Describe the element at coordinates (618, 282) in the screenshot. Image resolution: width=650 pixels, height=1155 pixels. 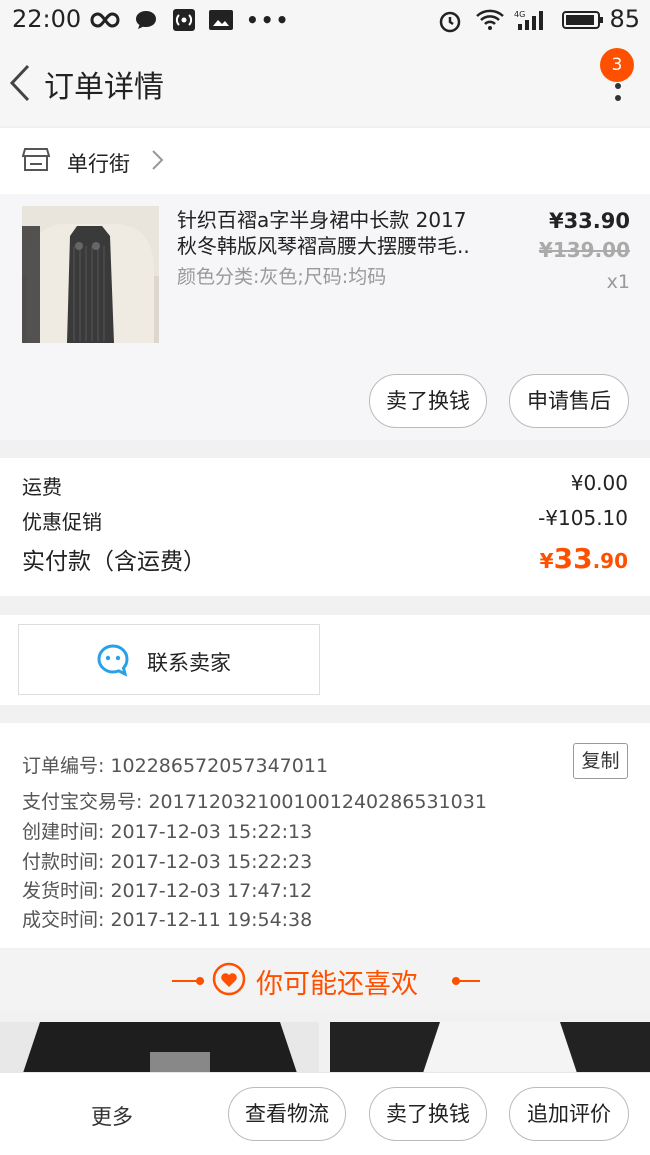
I see `product-quantity: x1` at that location.